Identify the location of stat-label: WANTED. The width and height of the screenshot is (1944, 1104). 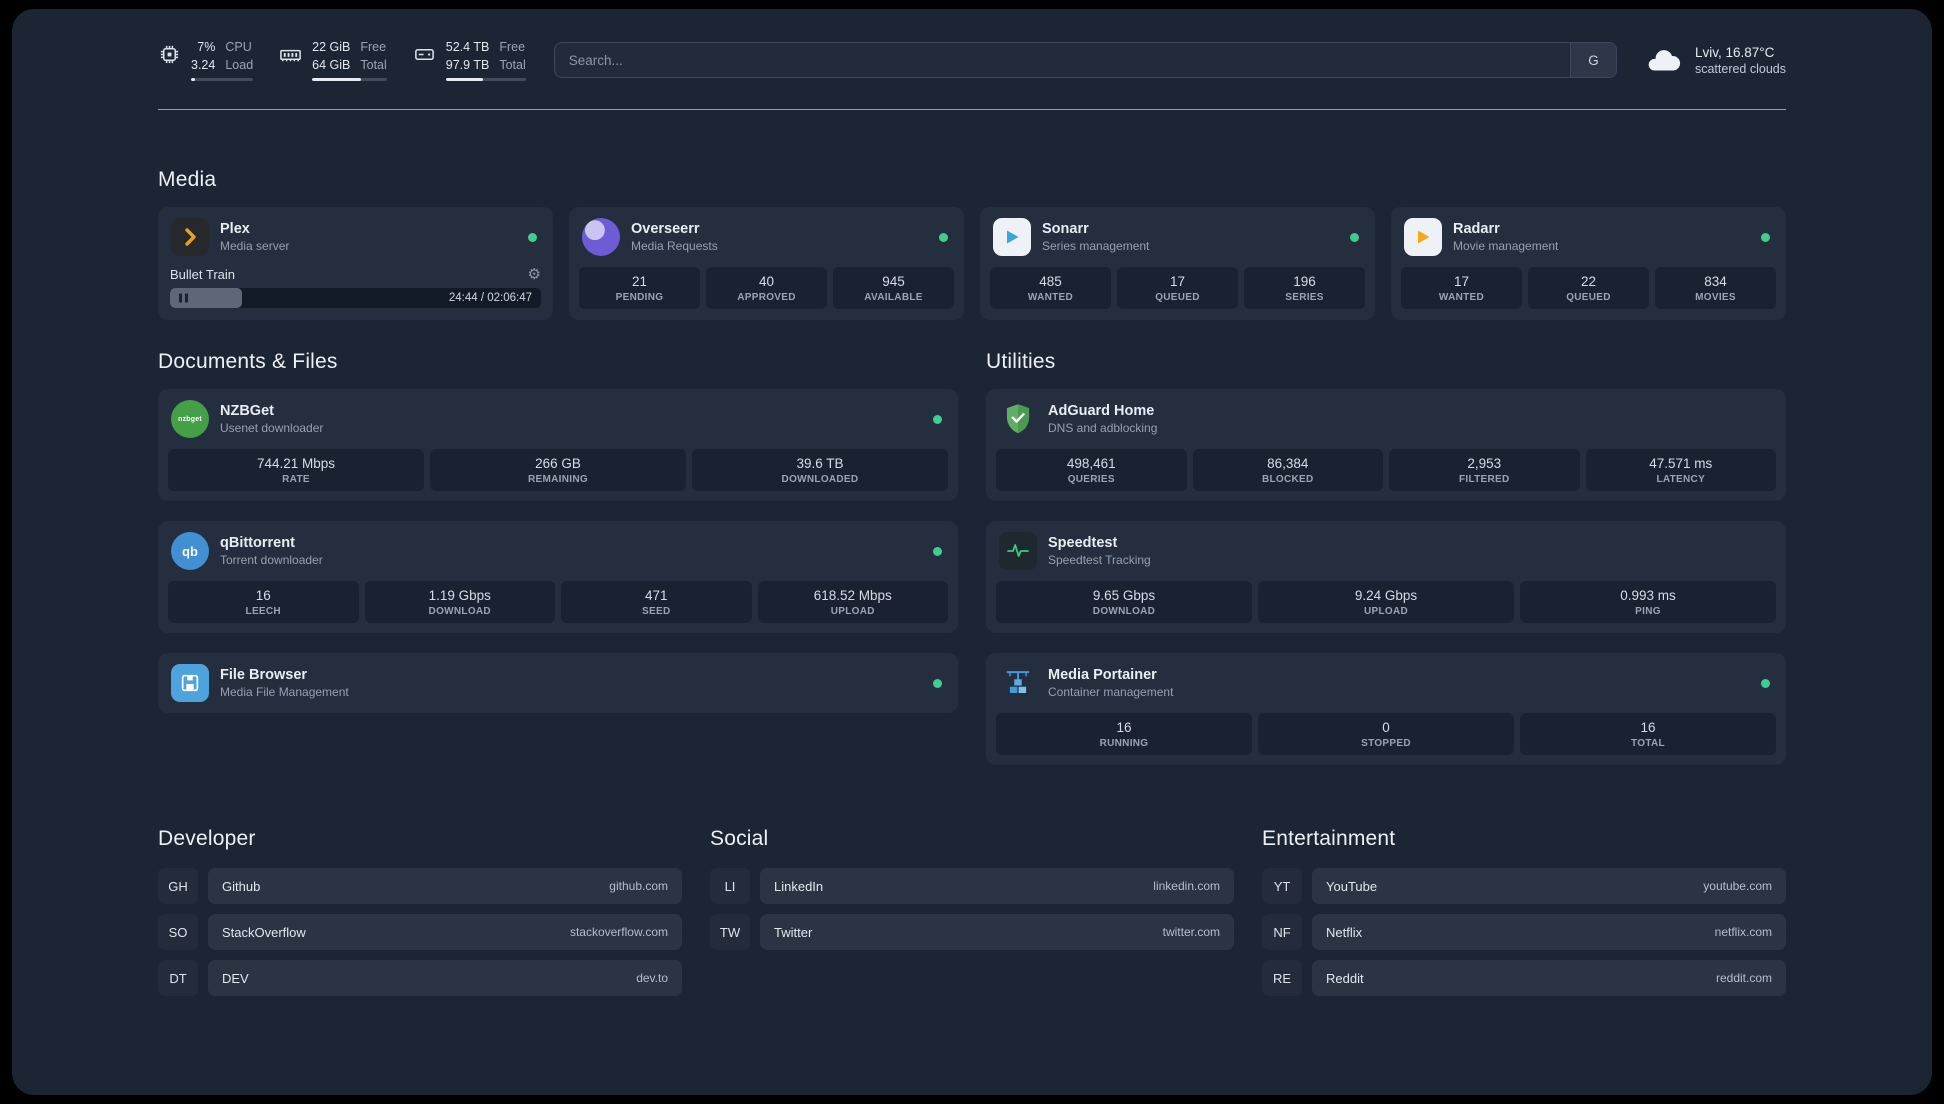
(1461, 297).